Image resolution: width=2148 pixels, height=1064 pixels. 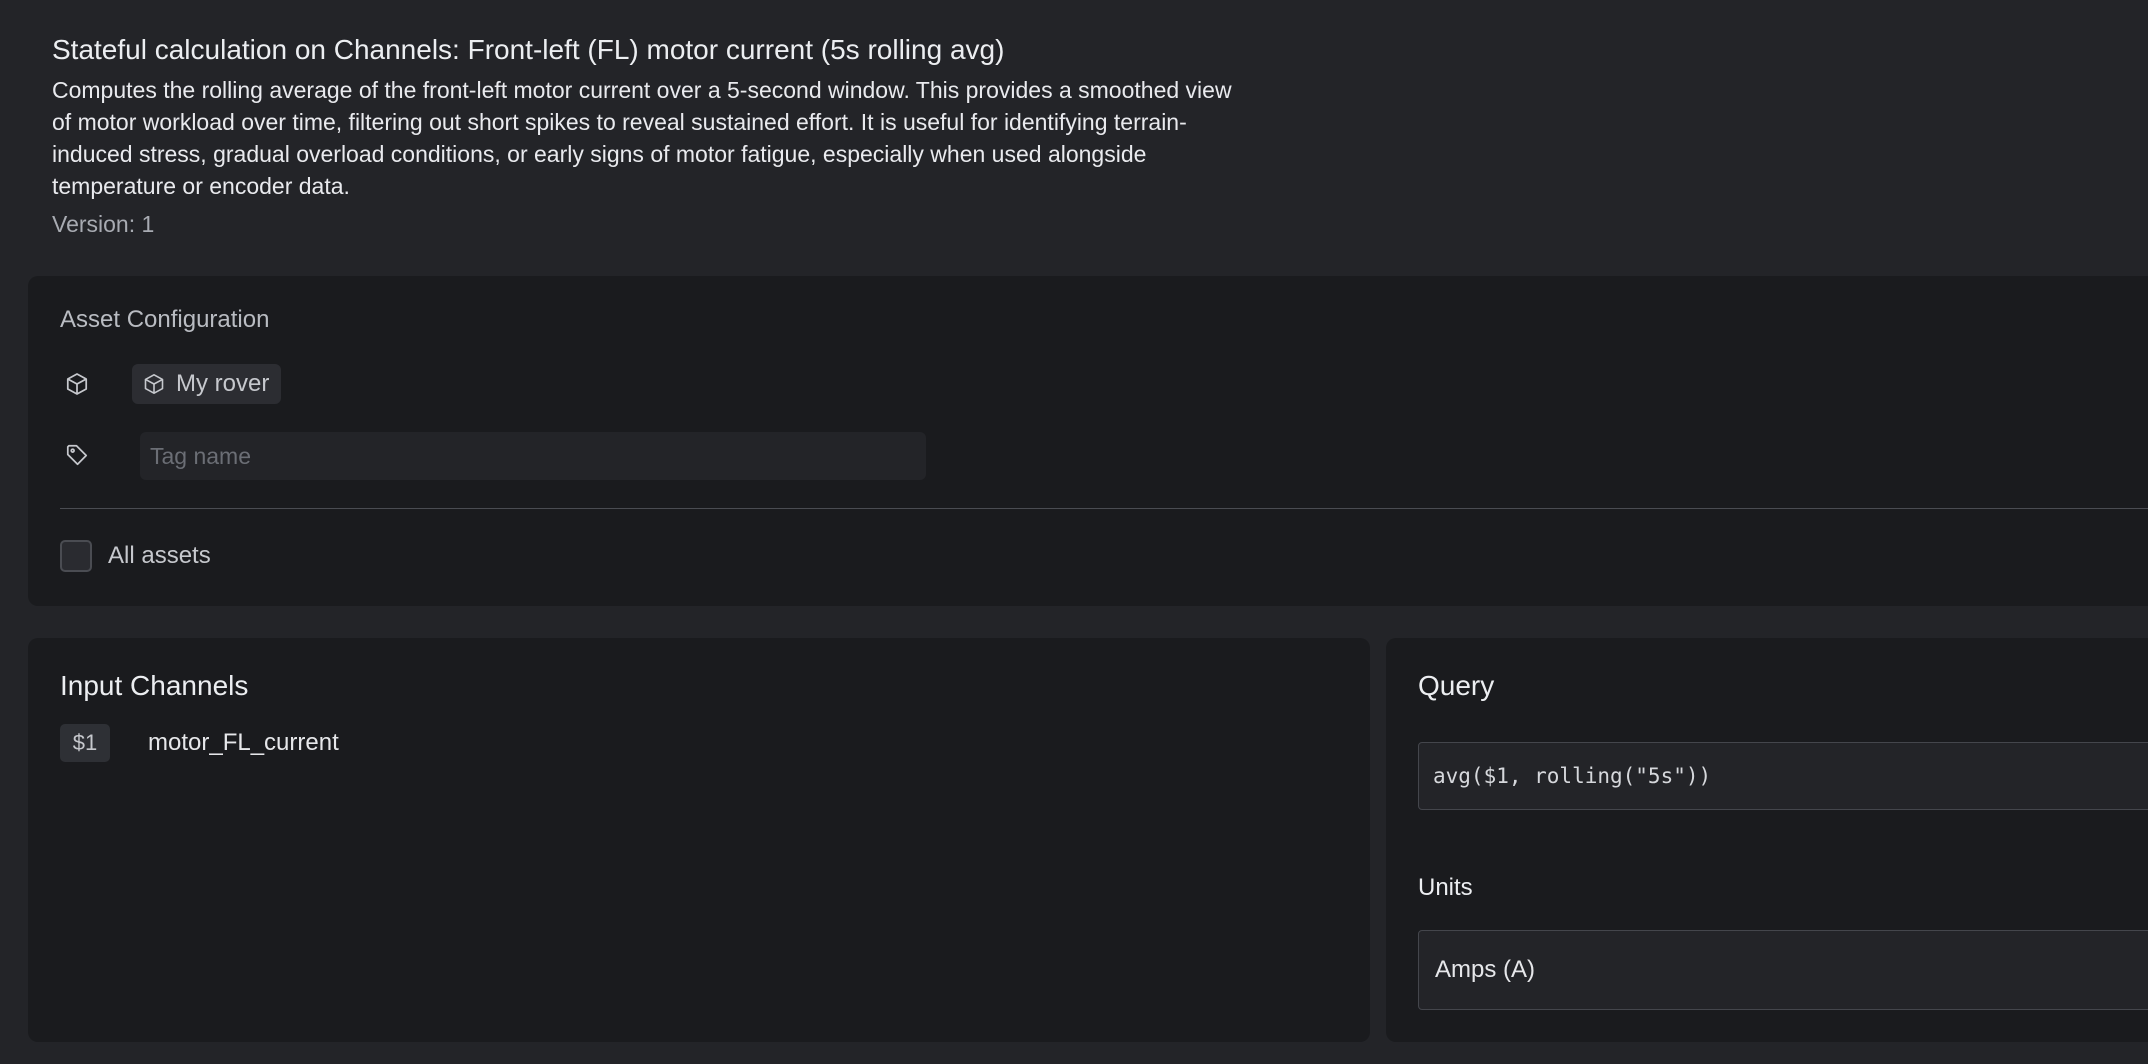 I want to click on tag-name-input, so click(x=533, y=456).